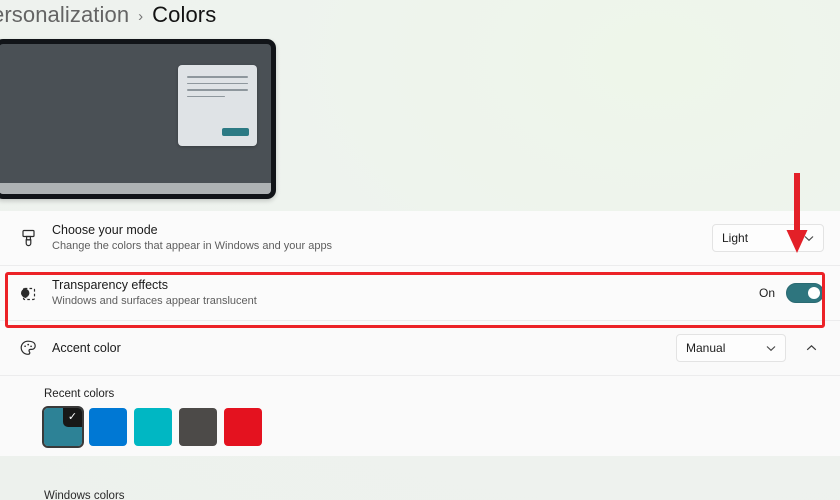 This screenshot has width=840, height=500. I want to click on preview-desktop, so click(135, 119).